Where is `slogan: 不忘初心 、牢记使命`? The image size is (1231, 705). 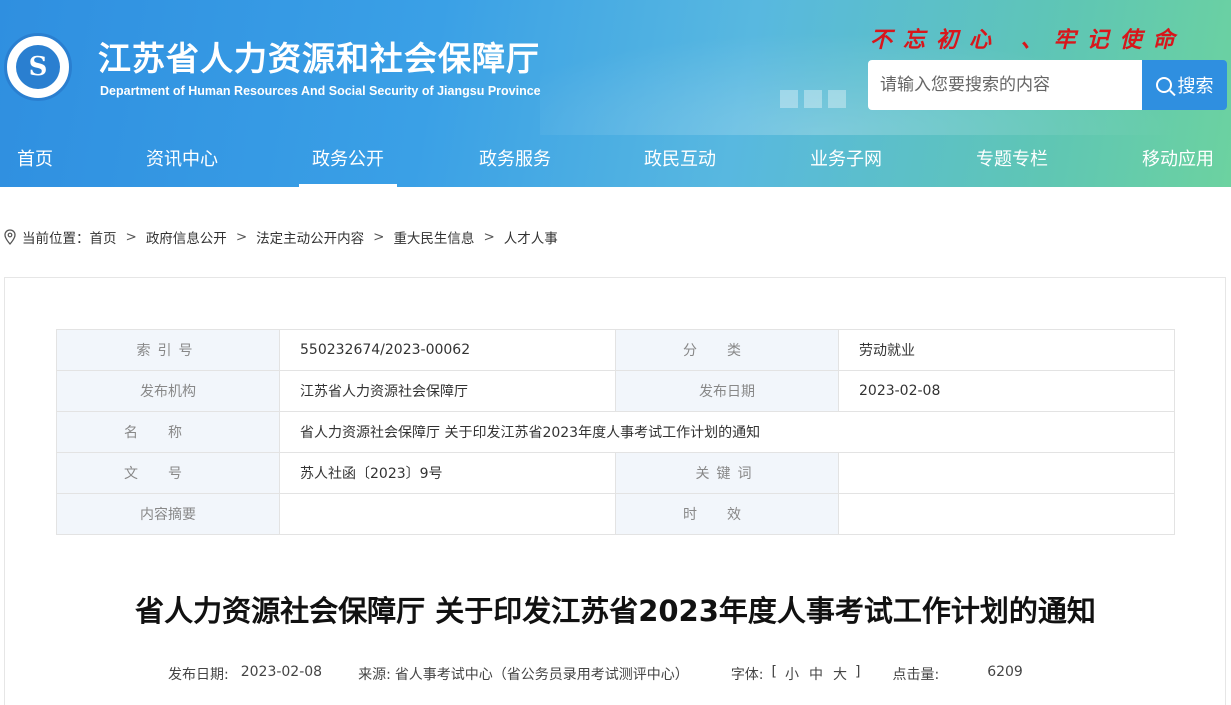 slogan: 不忘初心 、牢记使命 is located at coordinates (1028, 40).